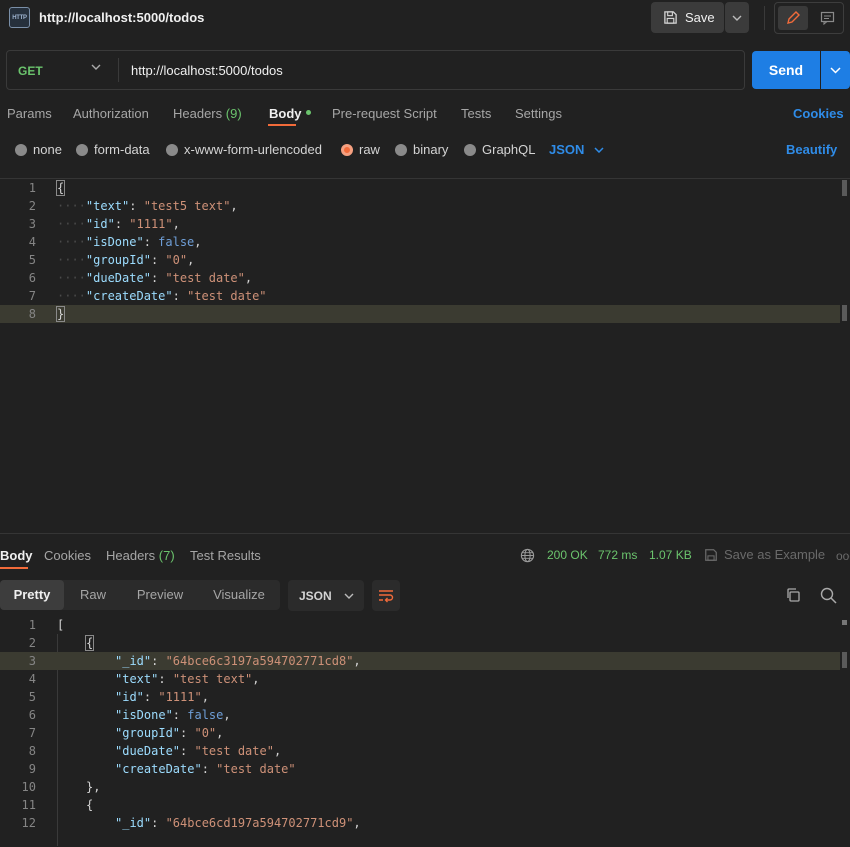  What do you see at coordinates (576, 149) in the screenshot?
I see `body-language-select: JSON` at bounding box center [576, 149].